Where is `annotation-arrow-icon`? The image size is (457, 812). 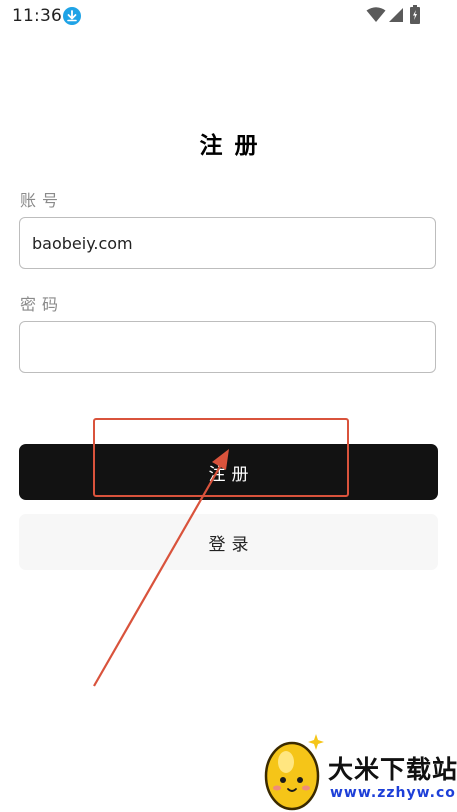 annotation-arrow-icon is located at coordinates (161, 568).